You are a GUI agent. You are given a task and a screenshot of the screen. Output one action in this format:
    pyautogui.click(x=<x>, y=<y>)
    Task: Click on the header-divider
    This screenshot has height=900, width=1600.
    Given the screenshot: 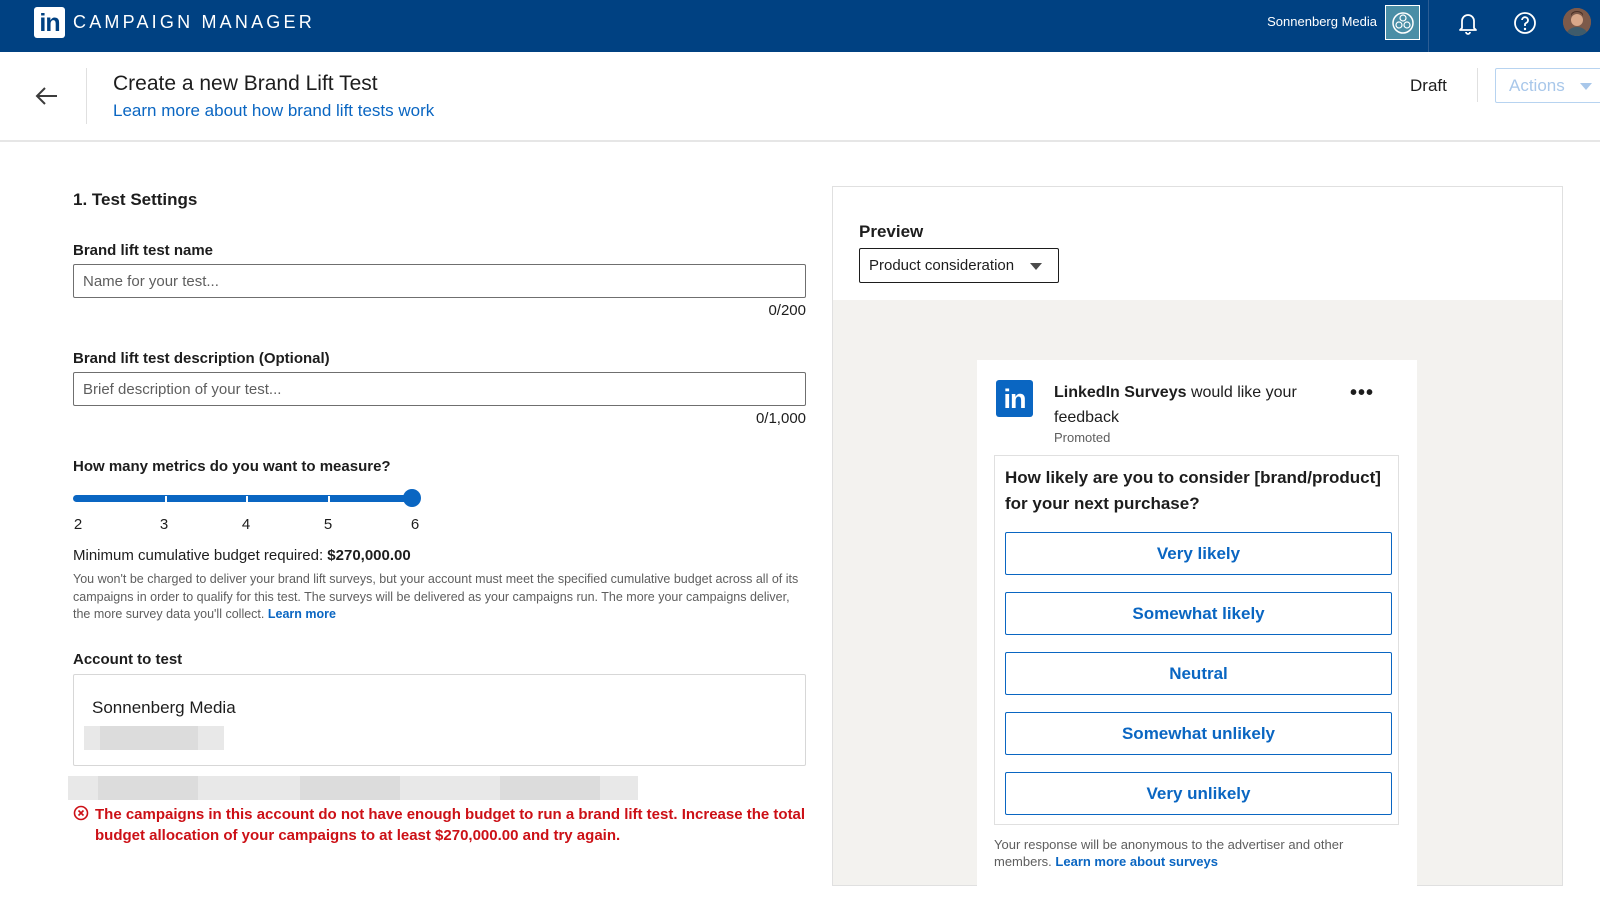 What is the action you would take?
    pyautogui.click(x=86, y=96)
    